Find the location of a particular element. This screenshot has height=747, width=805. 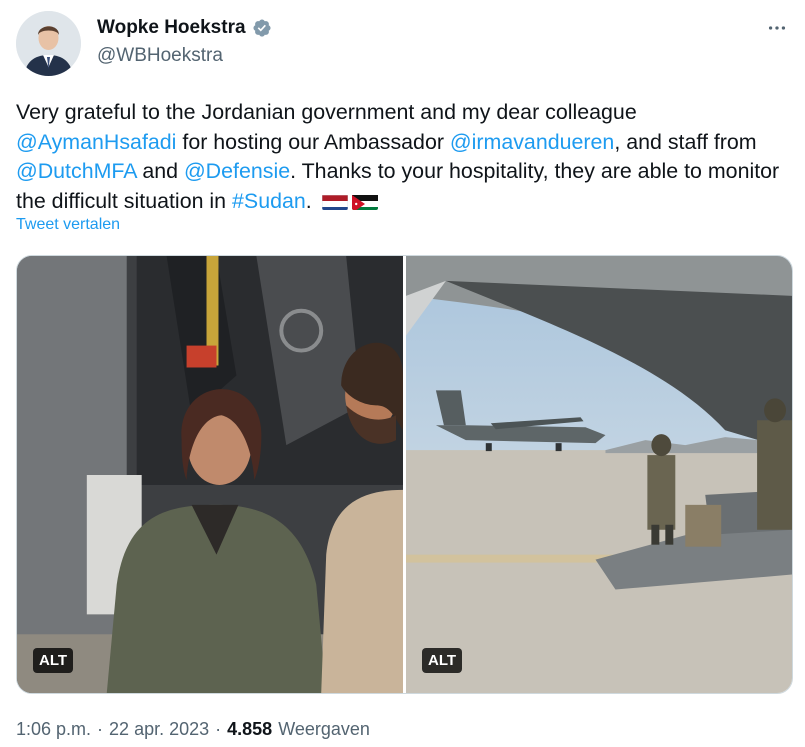

more-options-icon is located at coordinates (777, 28).